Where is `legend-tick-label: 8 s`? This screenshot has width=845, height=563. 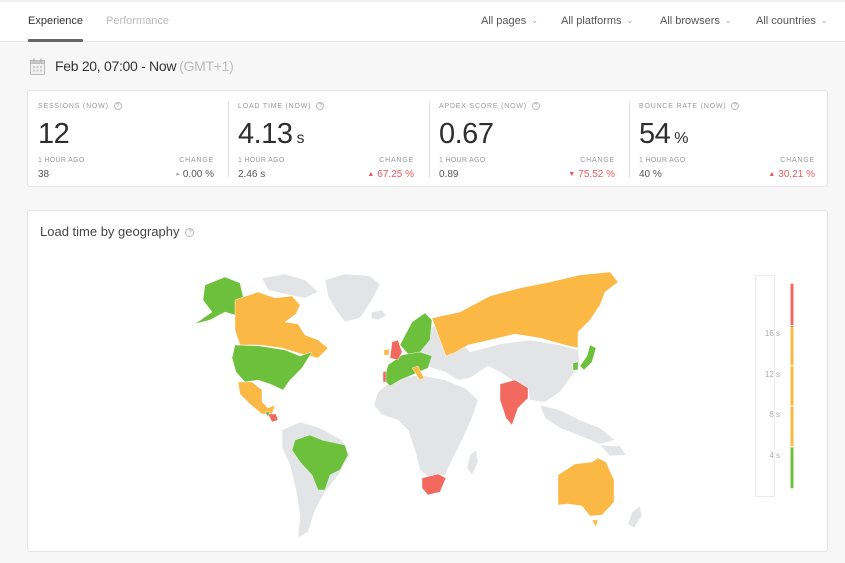
legend-tick-label: 8 s is located at coordinates (774, 415).